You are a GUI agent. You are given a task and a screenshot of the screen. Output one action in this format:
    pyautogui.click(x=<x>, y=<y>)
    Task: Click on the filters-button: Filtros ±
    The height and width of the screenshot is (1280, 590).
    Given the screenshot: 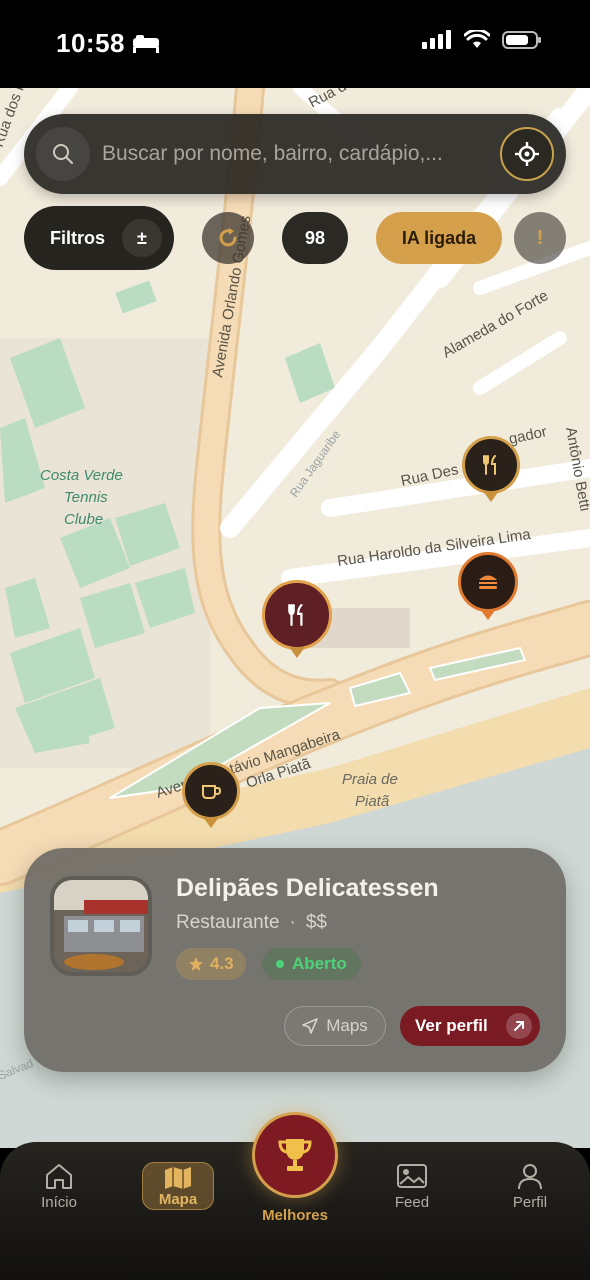 What is the action you would take?
    pyautogui.click(x=99, y=238)
    